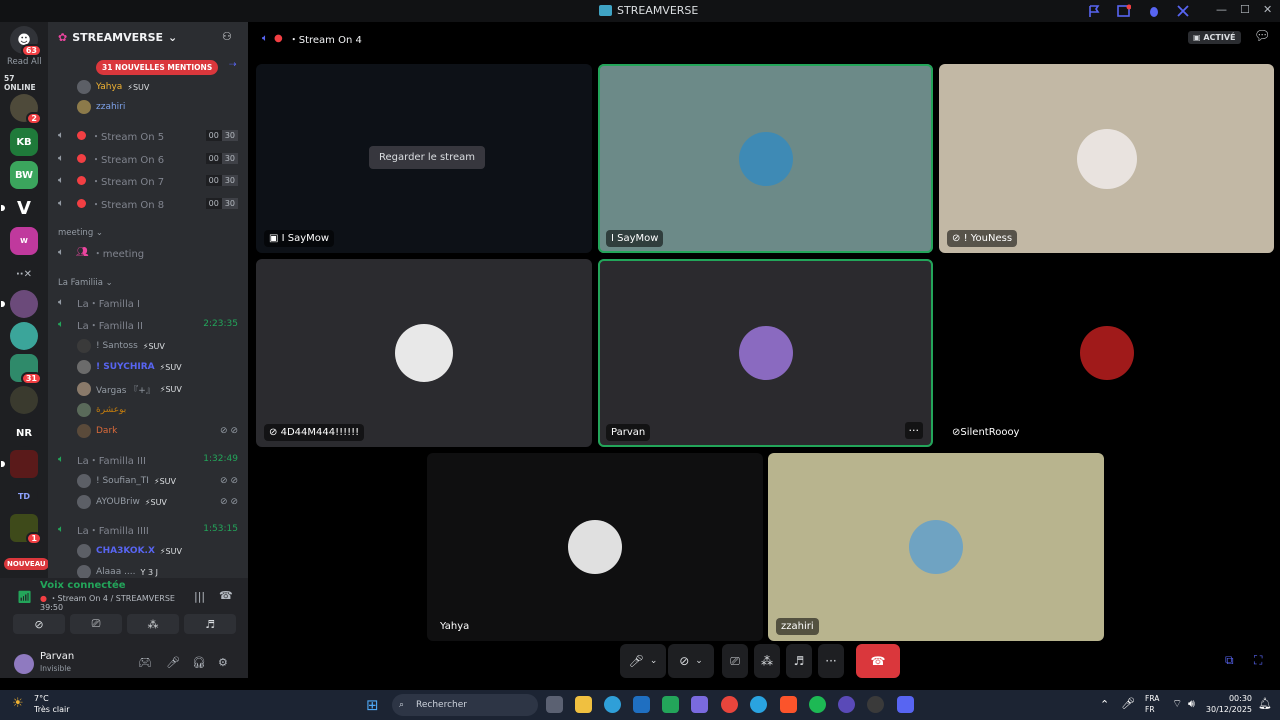  What do you see at coordinates (148, 302) in the screenshot?
I see `voice-channel: 🔈︎ La・Familla I` at bounding box center [148, 302].